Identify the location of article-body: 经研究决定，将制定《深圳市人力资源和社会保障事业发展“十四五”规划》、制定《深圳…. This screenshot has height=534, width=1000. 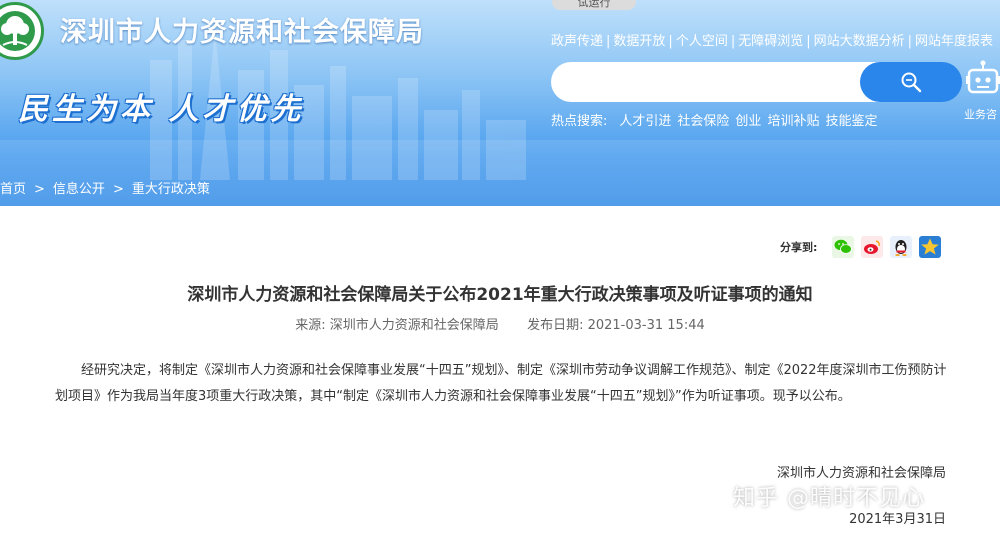
(501, 383).